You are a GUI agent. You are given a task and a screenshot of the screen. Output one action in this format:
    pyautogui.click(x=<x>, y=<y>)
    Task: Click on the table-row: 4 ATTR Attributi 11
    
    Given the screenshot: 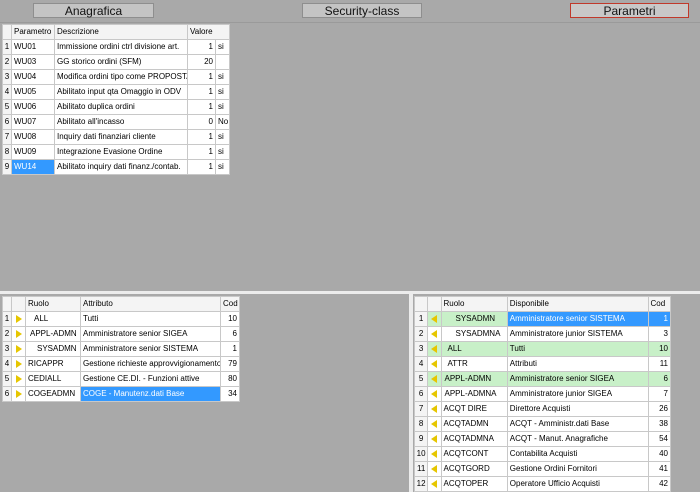 What is the action you would take?
    pyautogui.click(x=542, y=364)
    